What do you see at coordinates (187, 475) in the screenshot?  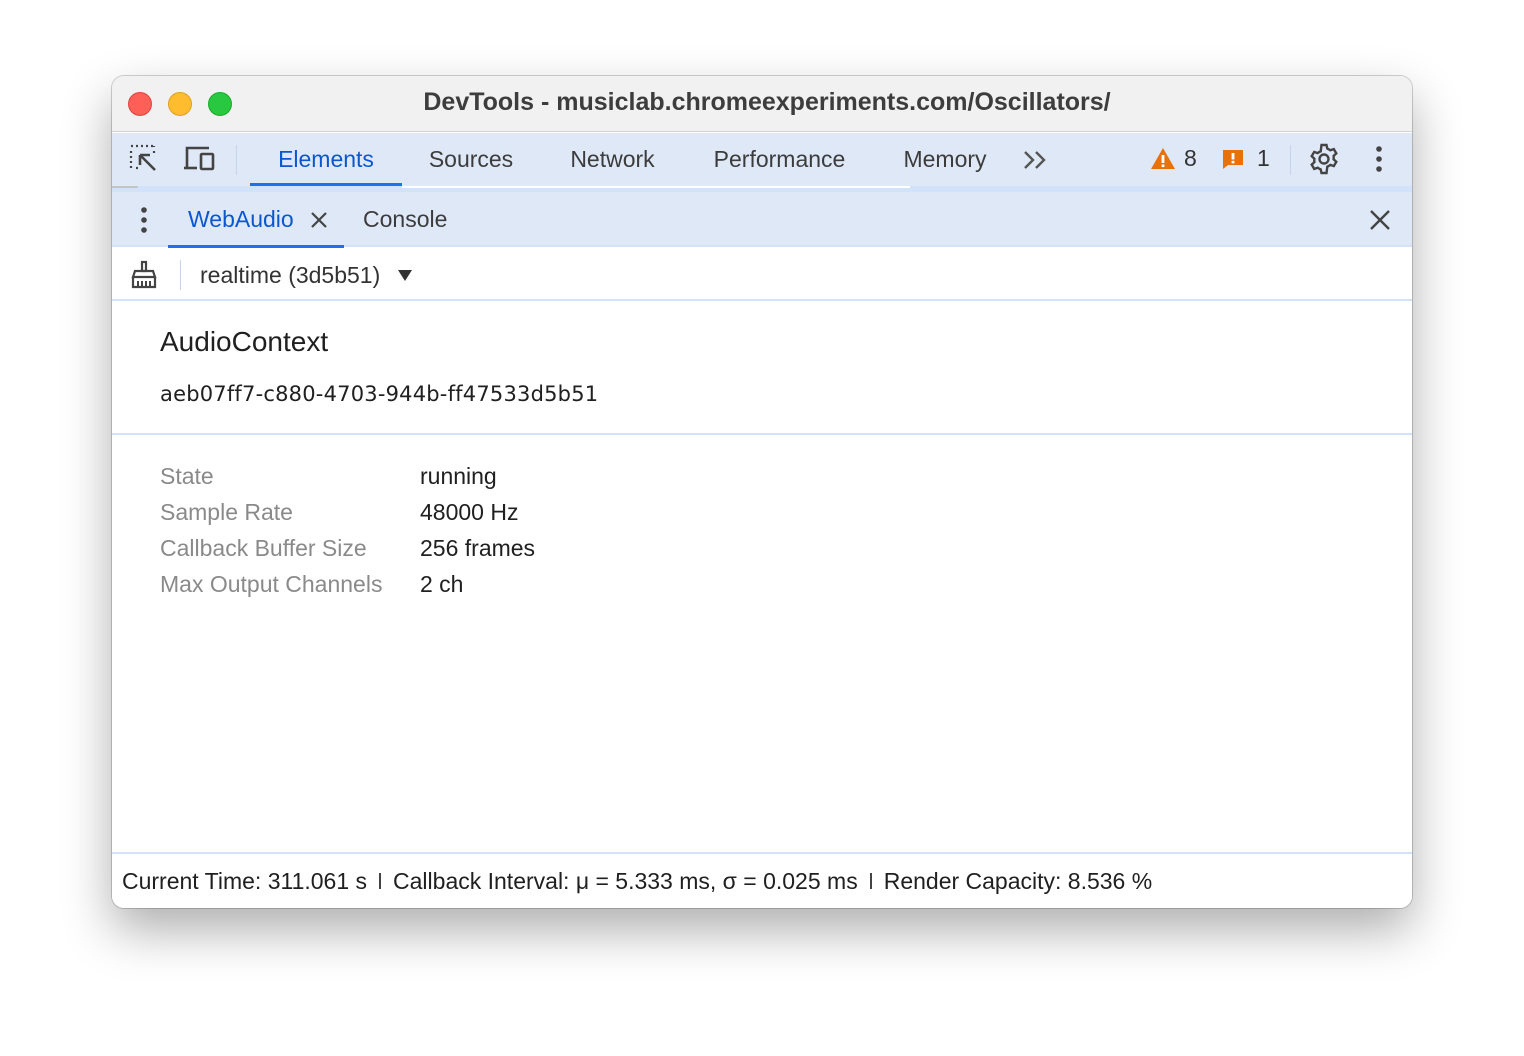 I see `property-name: State` at bounding box center [187, 475].